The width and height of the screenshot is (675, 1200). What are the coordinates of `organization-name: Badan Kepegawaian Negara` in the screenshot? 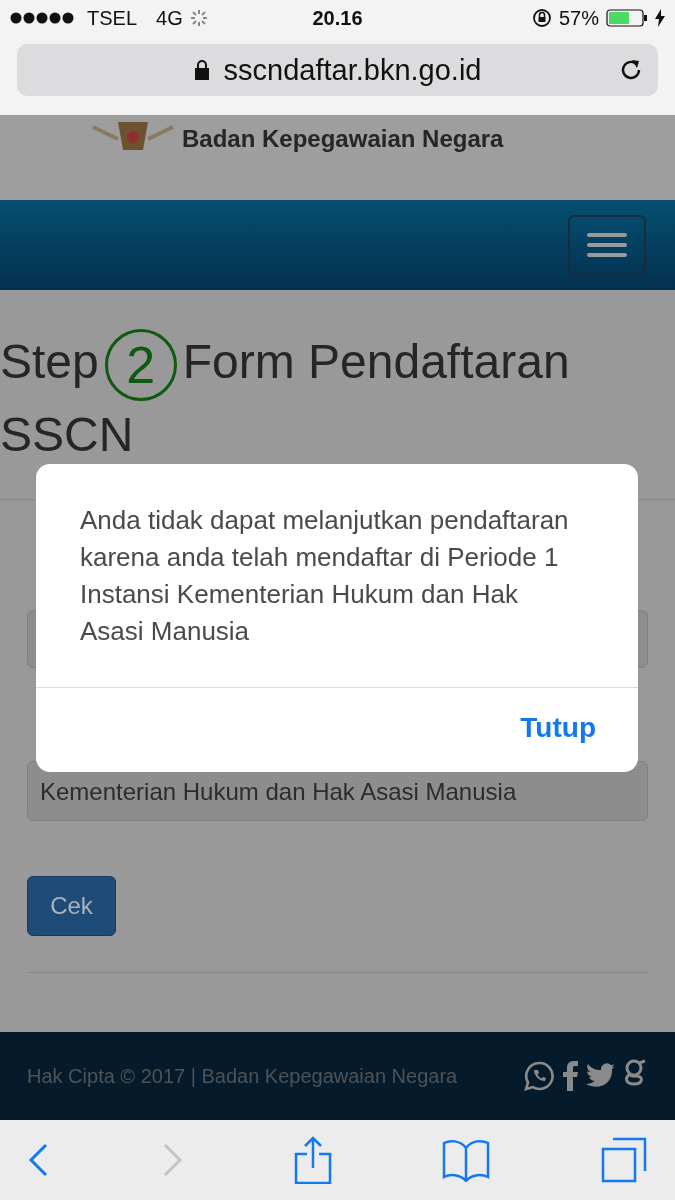 It's located at (343, 139).